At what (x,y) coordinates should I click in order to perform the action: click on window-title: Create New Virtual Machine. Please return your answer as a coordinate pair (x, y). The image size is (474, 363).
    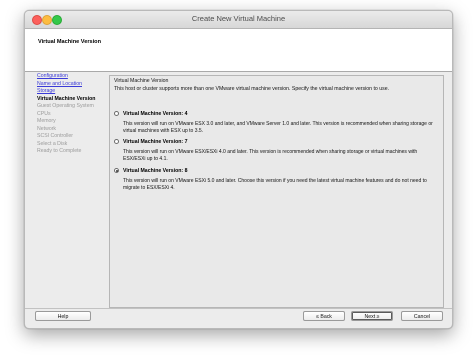
    Looking at the image, I should click on (238, 18).